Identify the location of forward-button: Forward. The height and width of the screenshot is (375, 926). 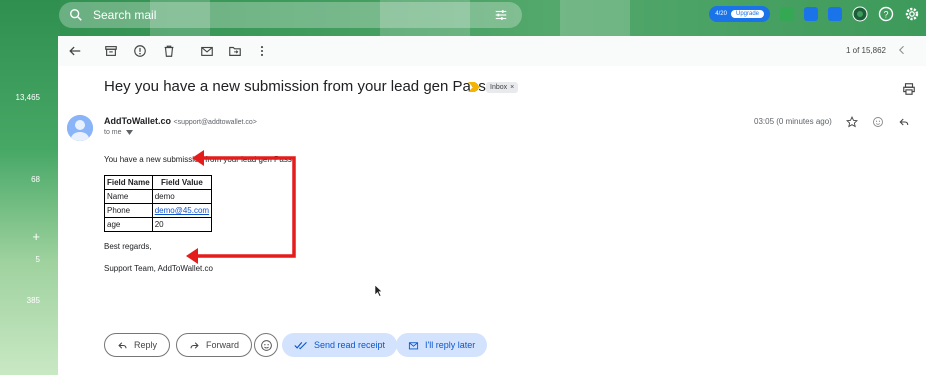
(214, 345).